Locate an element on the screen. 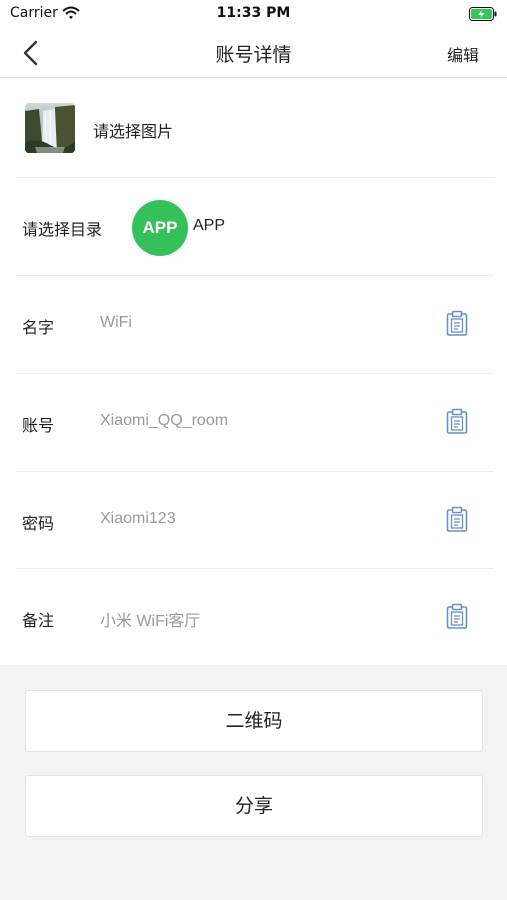 Image resolution: width=507 pixels, height=900 pixels. directory-name: APP is located at coordinates (209, 225).